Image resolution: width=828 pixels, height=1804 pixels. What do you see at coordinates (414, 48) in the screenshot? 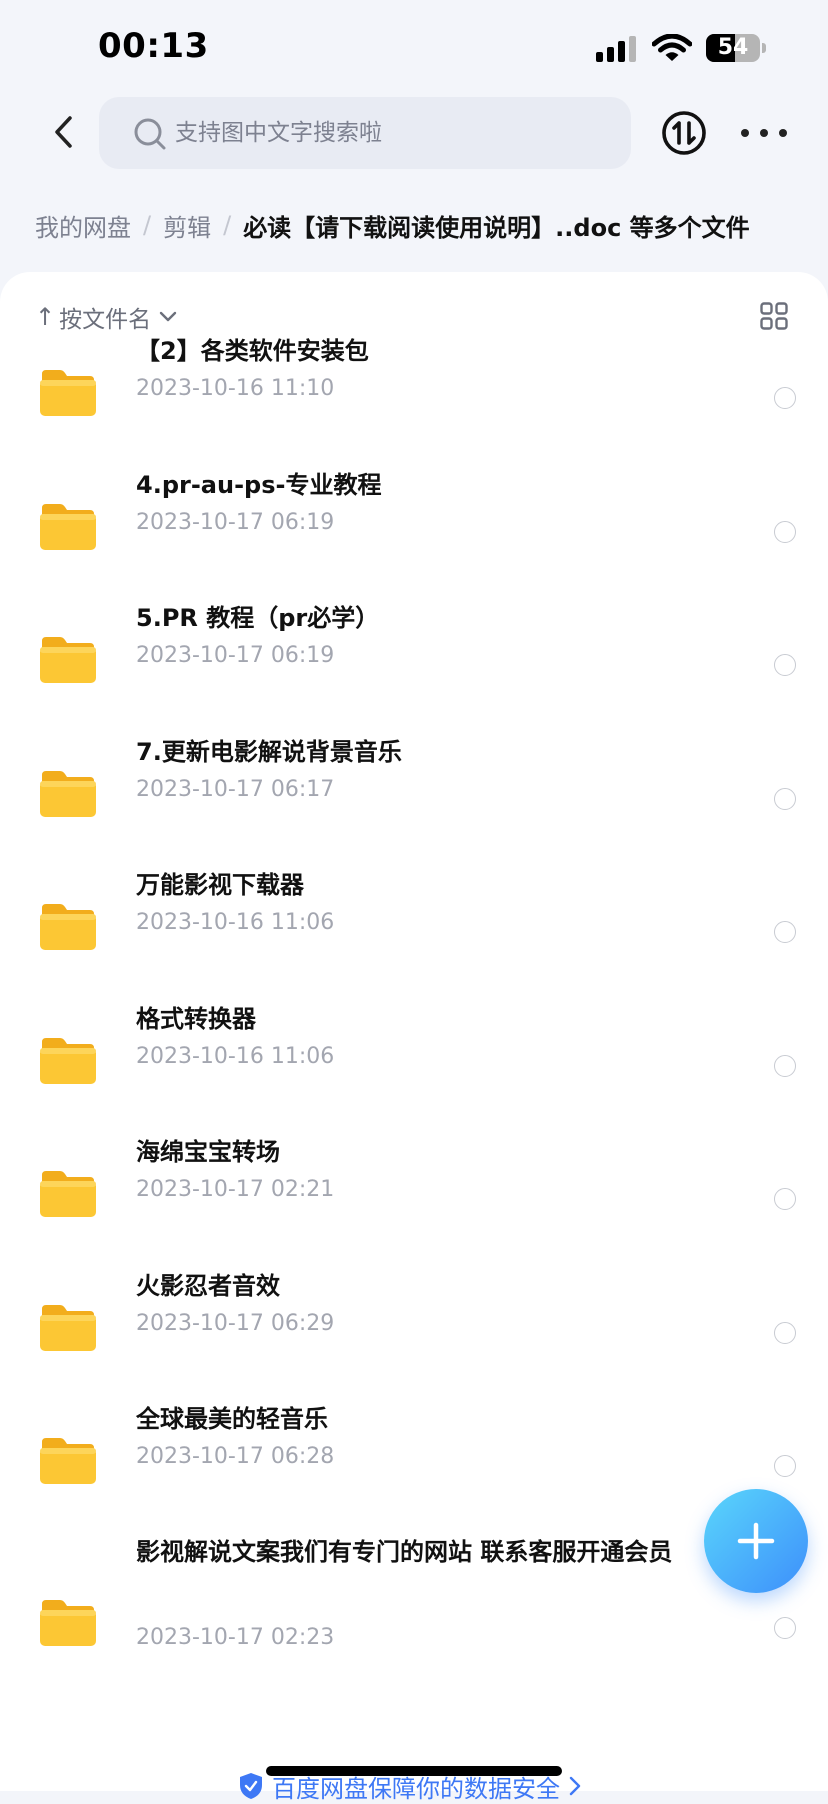
I see `status-bar: 00:13 54` at bounding box center [414, 48].